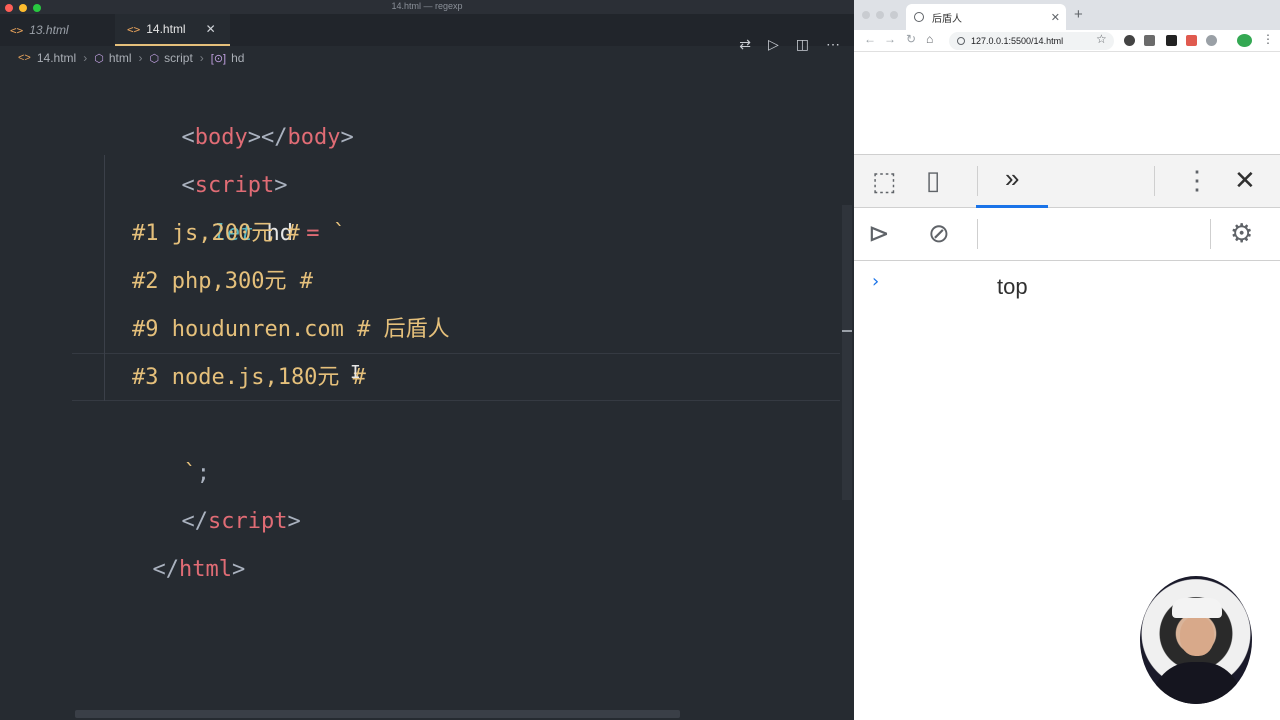  I want to click on maximize-window-button, so click(894, 15).